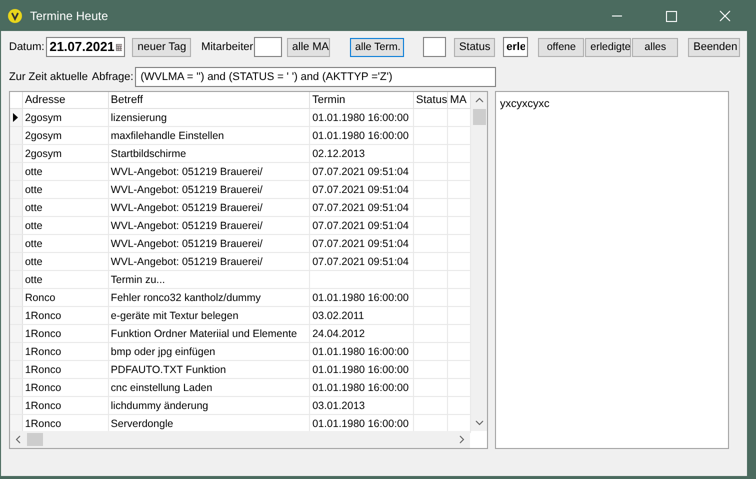 This screenshot has height=479, width=756. I want to click on table-cell: cnc einstellung Laden, so click(161, 388).